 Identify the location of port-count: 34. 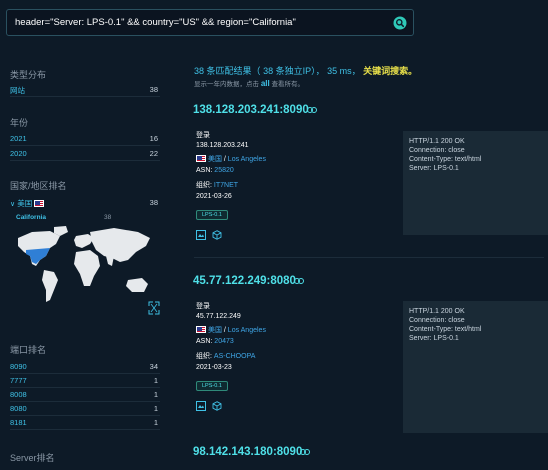
(153, 366).